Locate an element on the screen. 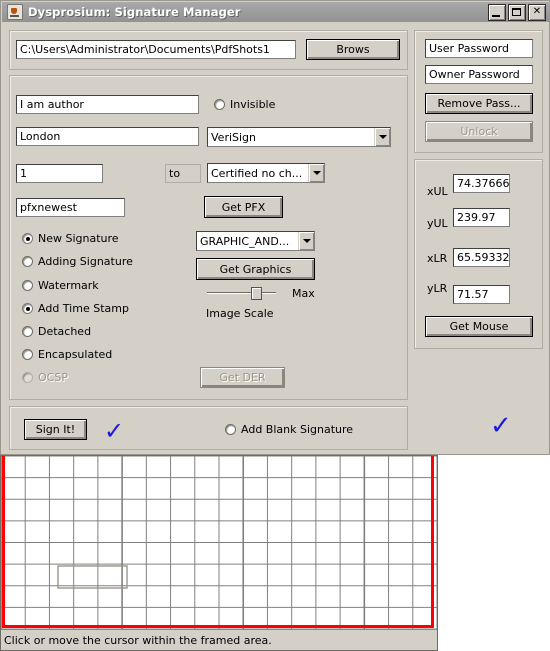  radio-label: Detached is located at coordinates (65, 331).